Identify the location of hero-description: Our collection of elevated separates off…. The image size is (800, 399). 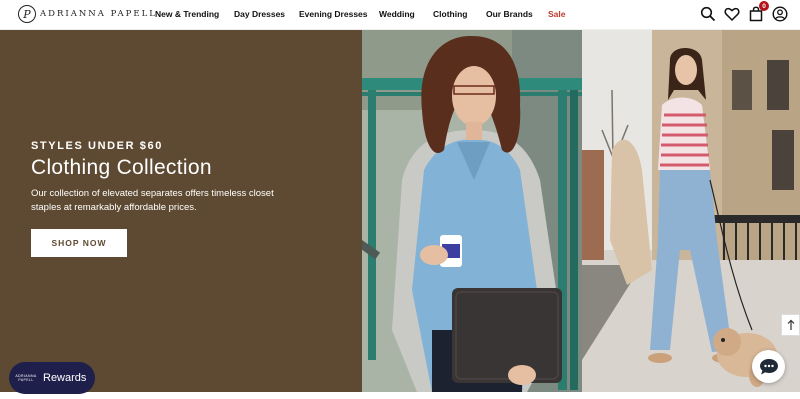
(152, 200).